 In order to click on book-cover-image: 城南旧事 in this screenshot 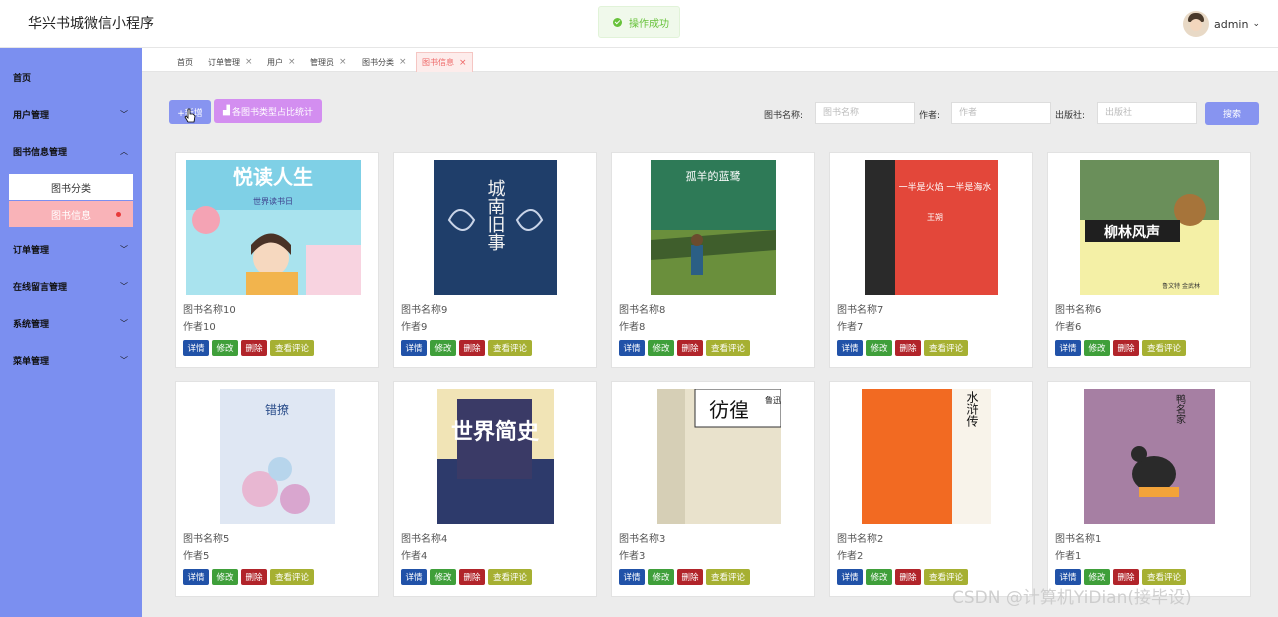, I will do `click(495, 227)`.